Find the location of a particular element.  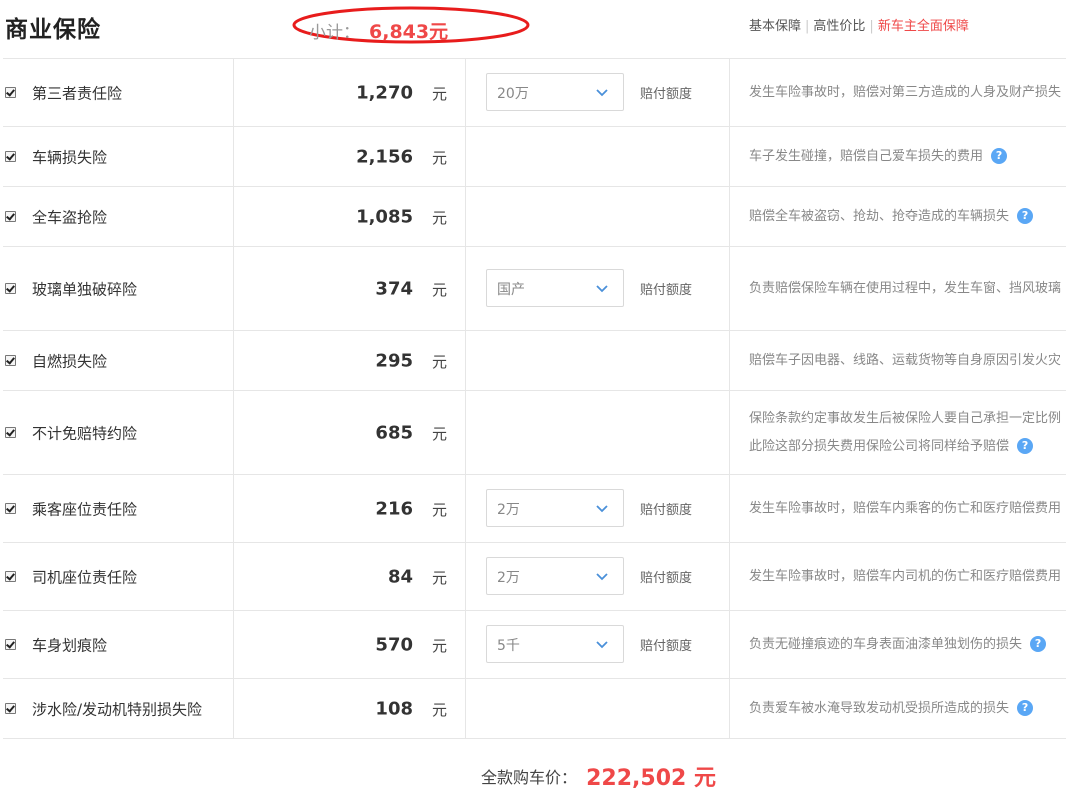

subtotal-value: 6,843元 is located at coordinates (409, 32).